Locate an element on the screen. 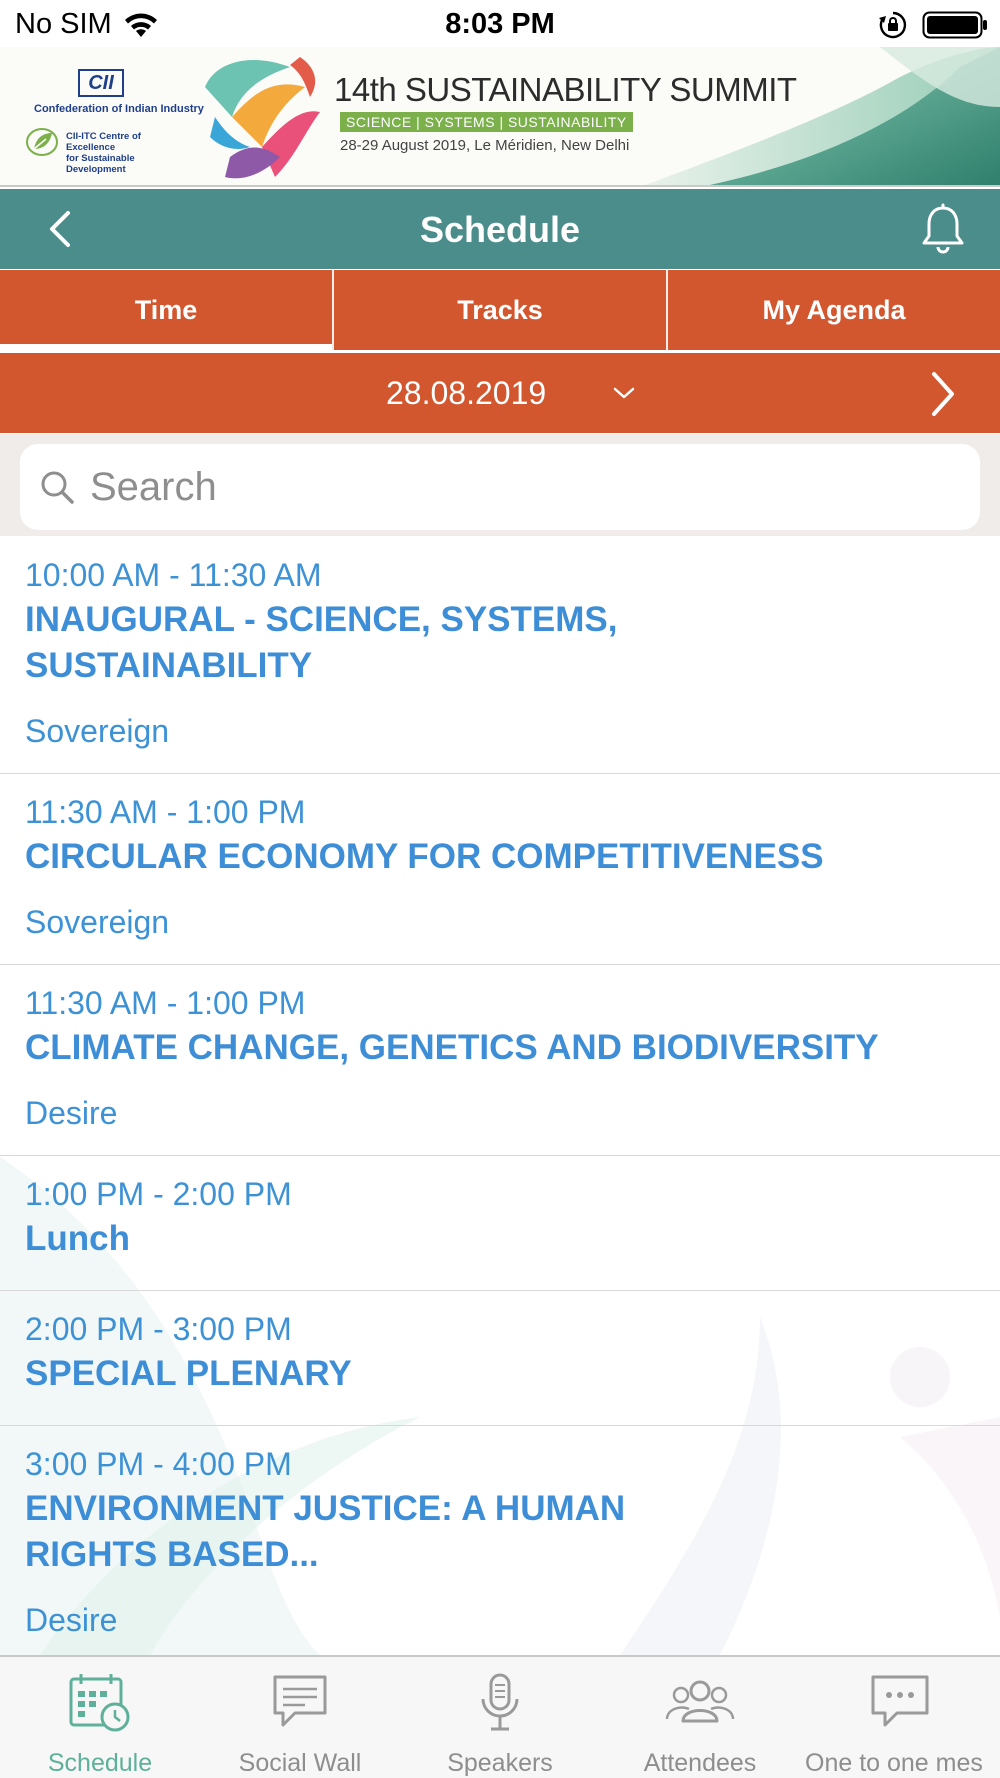  status-time: 8:03 PM is located at coordinates (500, 24).